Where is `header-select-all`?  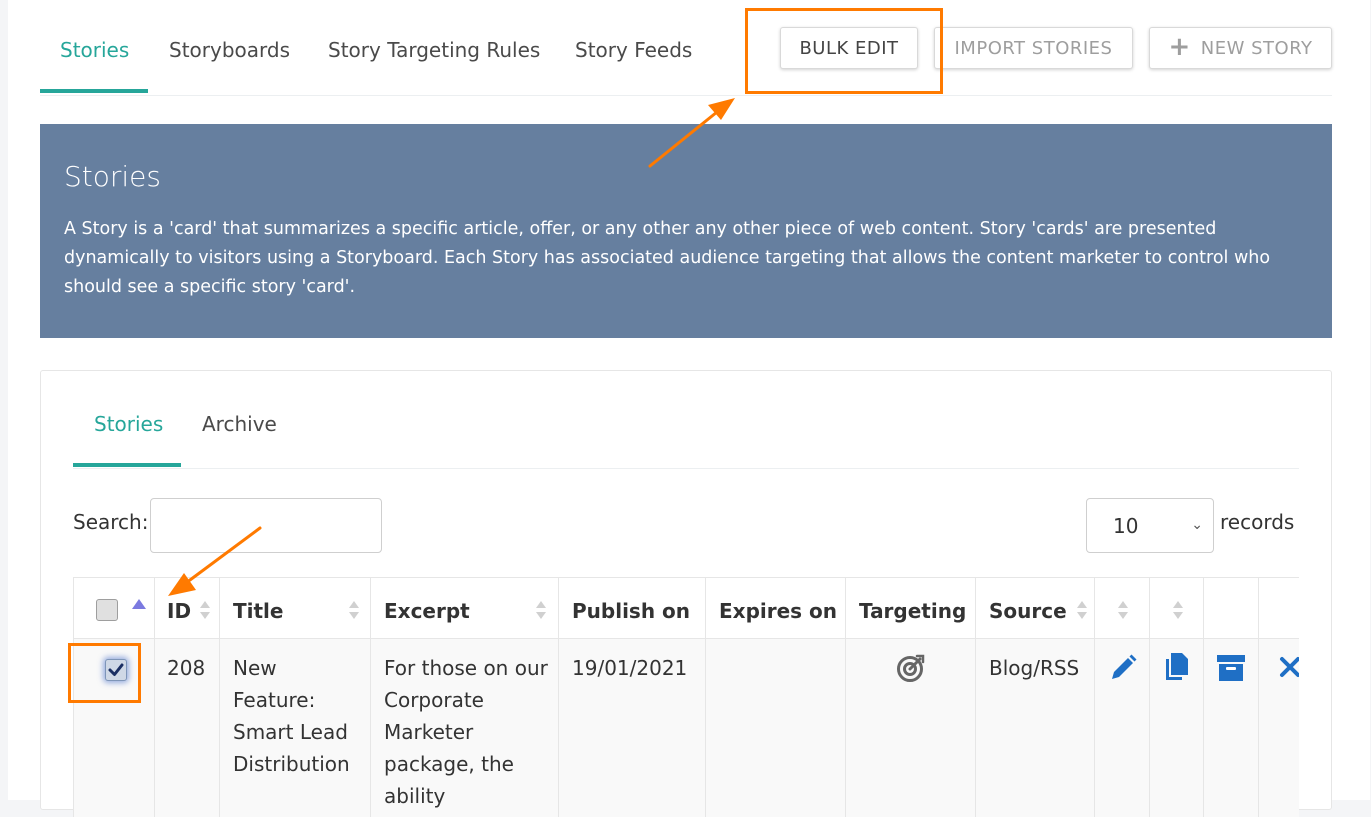
header-select-all is located at coordinates (114, 608).